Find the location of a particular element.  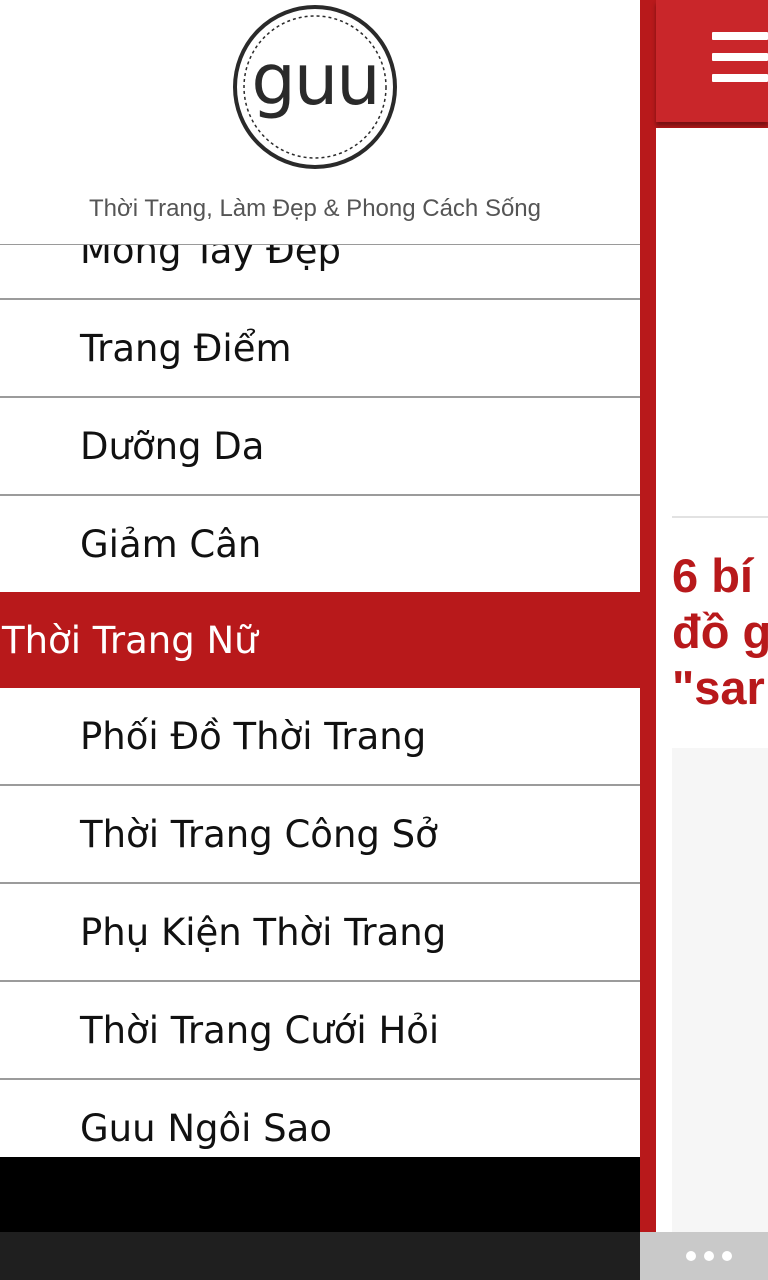

menu-item-phoi-do-thoi-trang: Phối Đồ Thời Trang is located at coordinates (320, 737).